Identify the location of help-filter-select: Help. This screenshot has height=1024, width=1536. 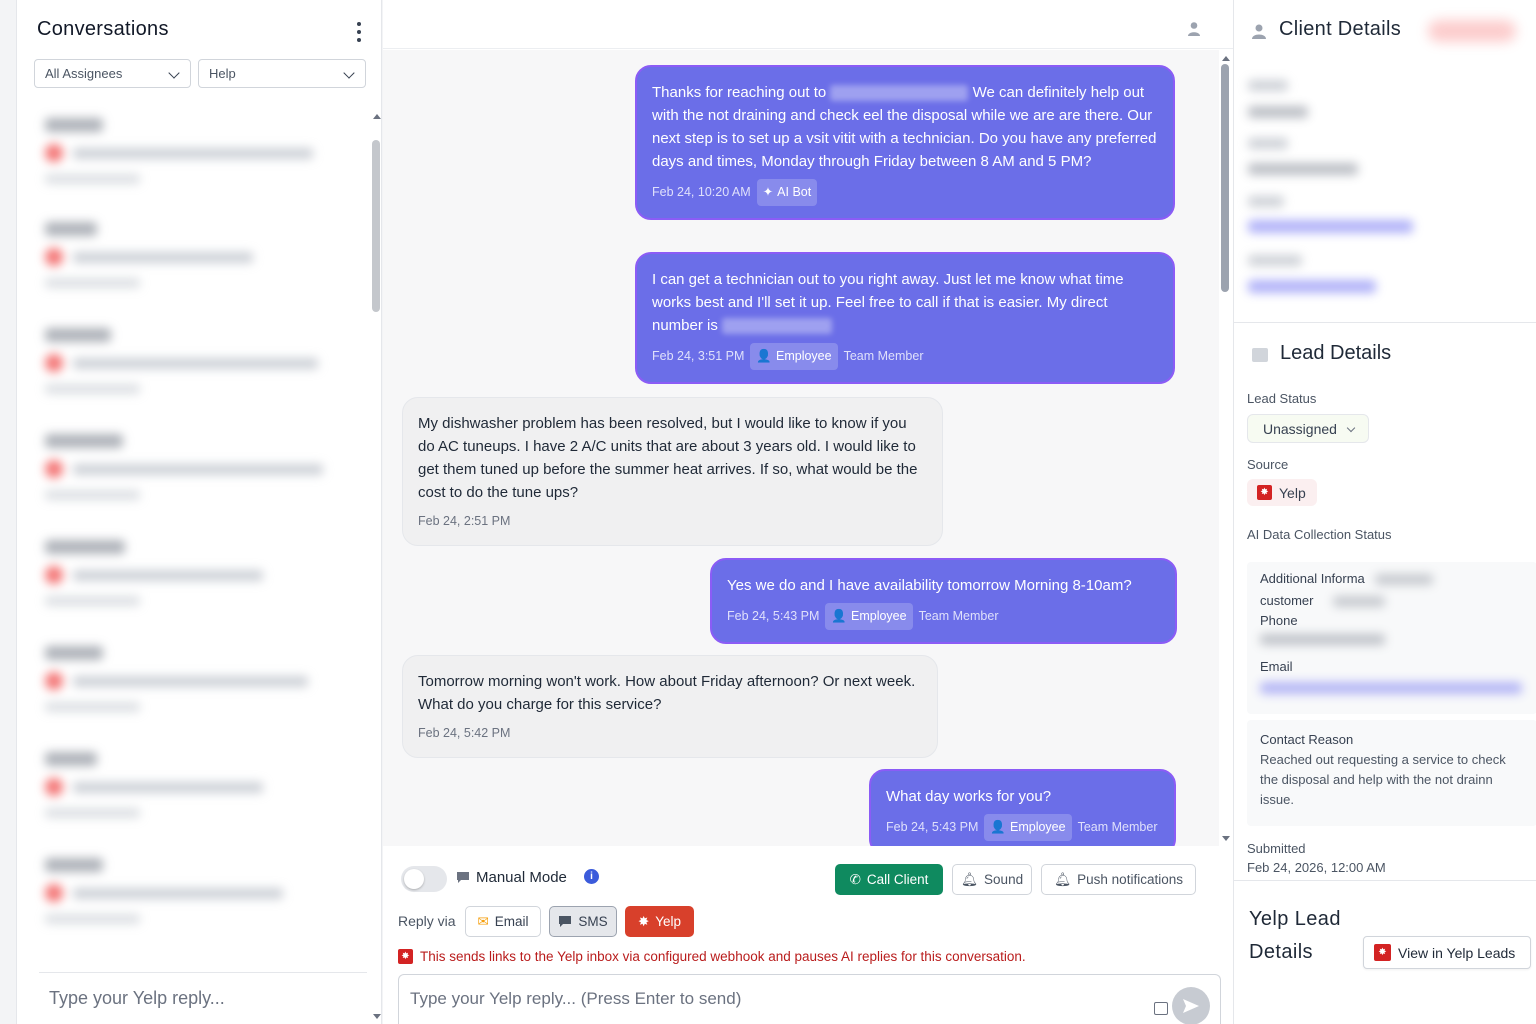
(282, 73).